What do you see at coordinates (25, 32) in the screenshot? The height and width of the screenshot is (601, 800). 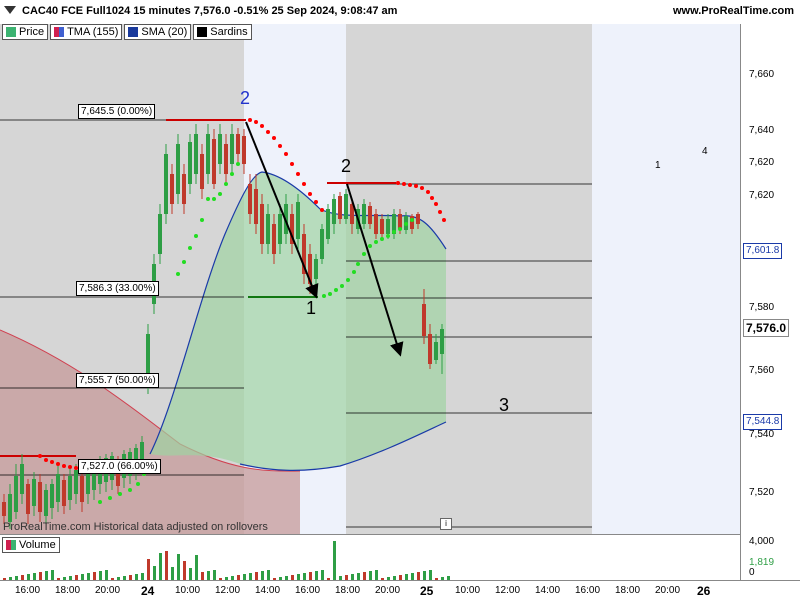 I see `legend-price: Price` at bounding box center [25, 32].